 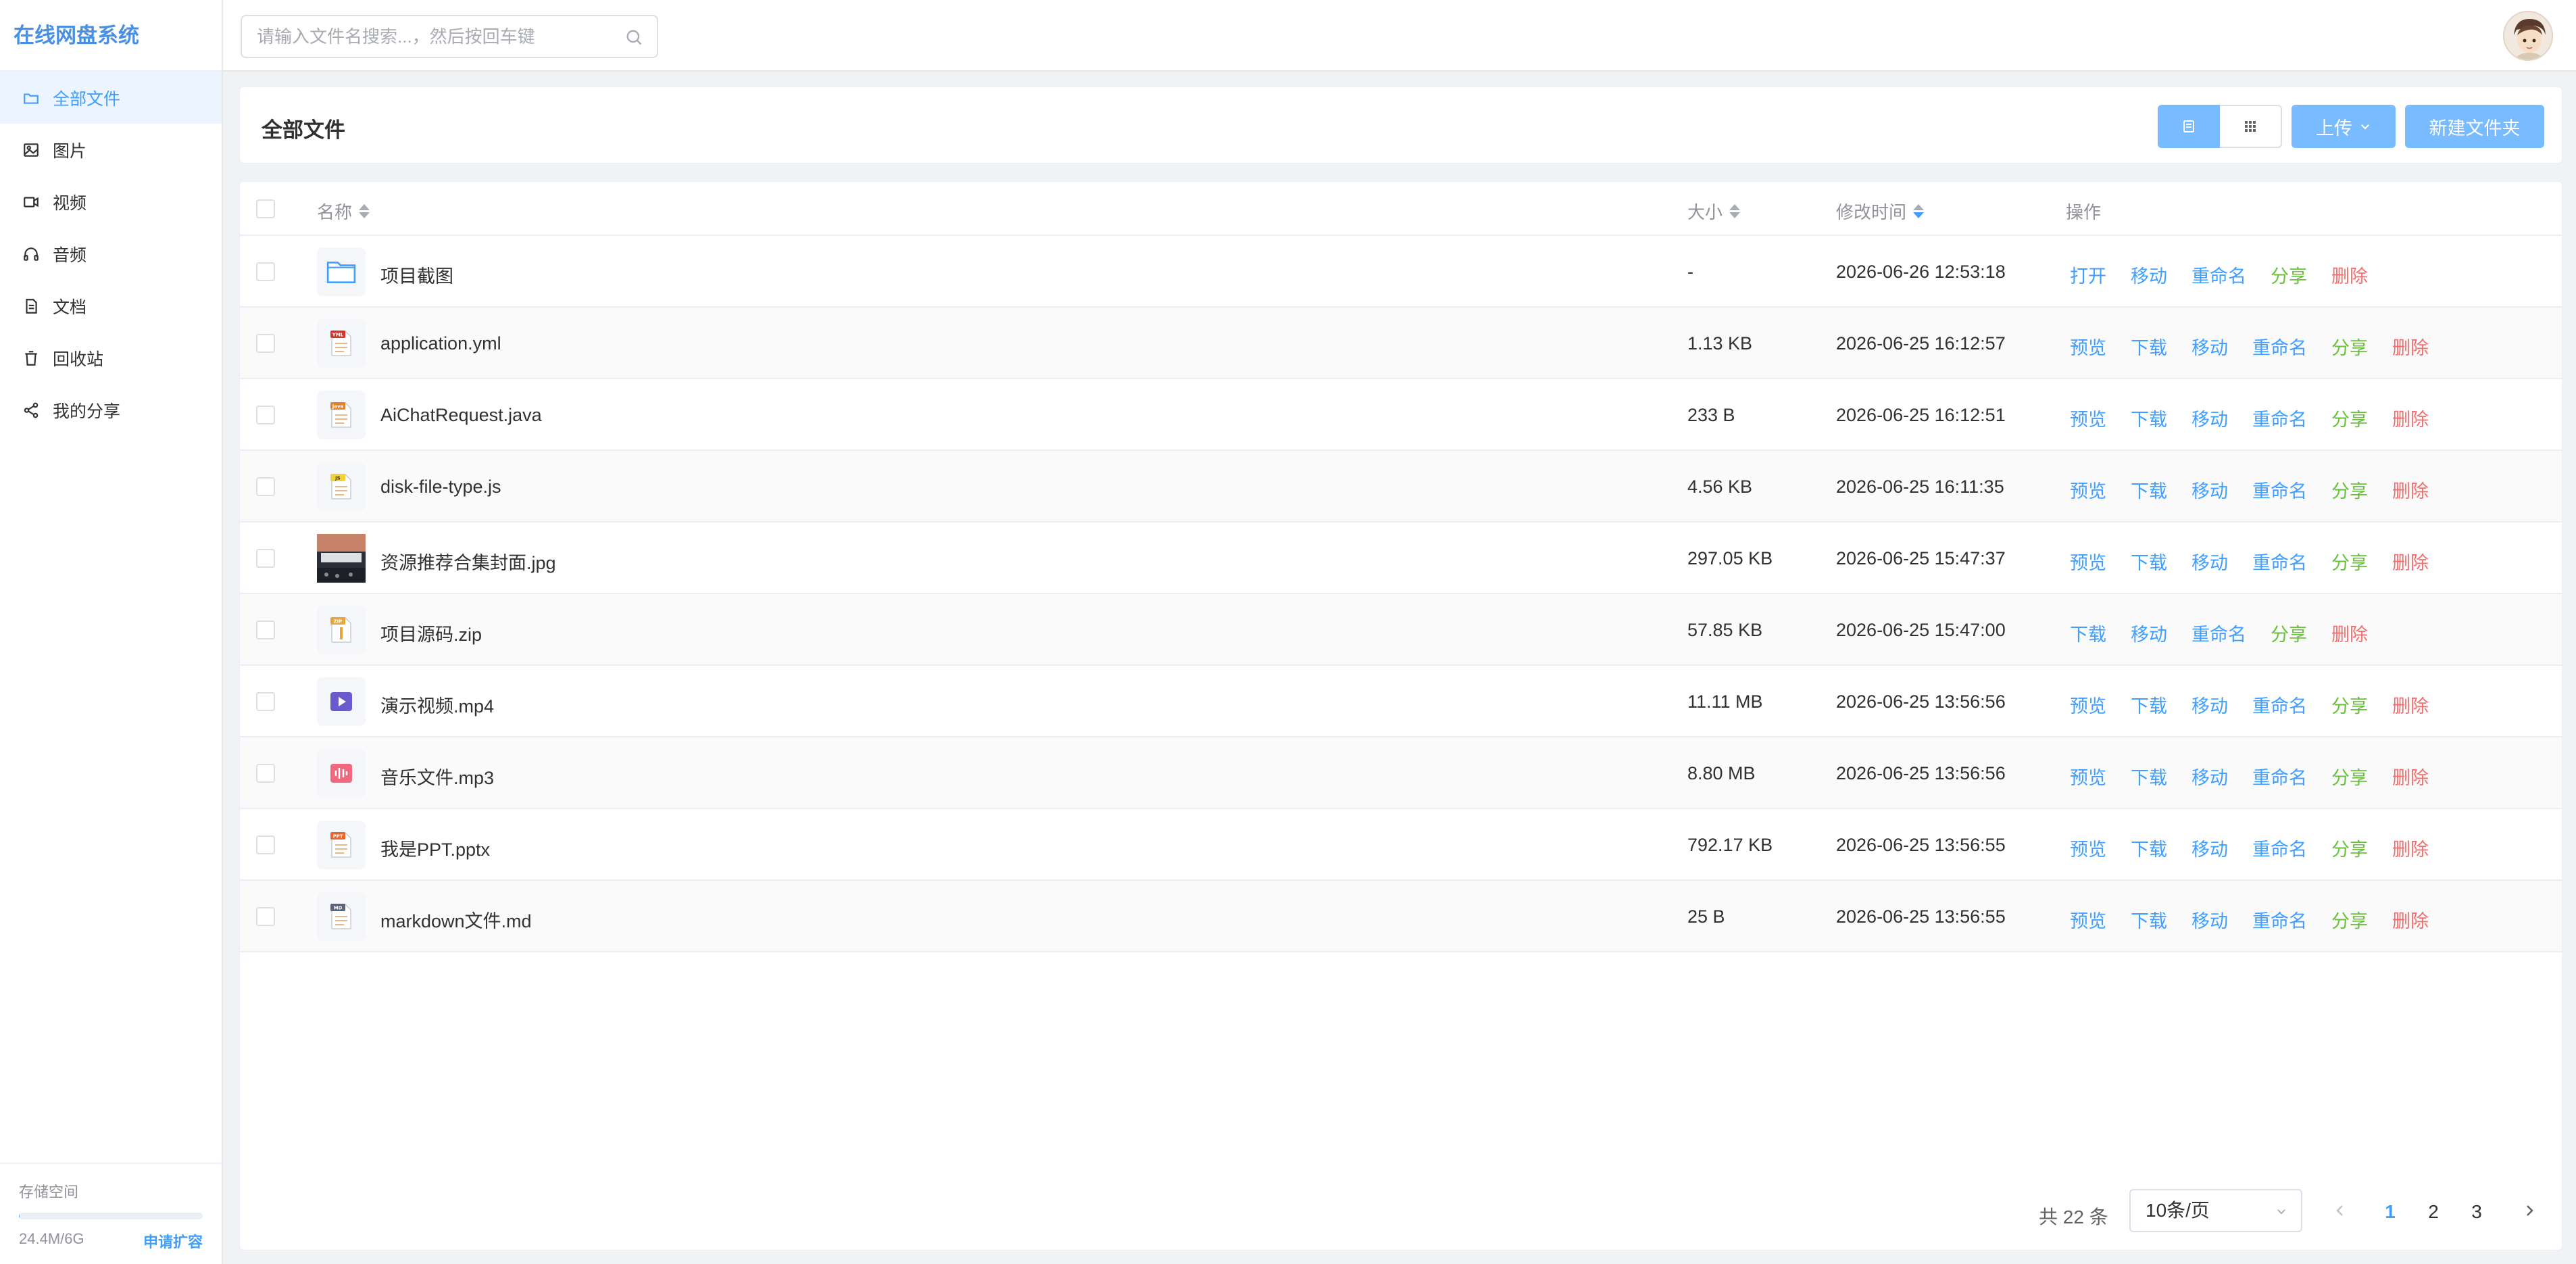 What do you see at coordinates (441, 487) in the screenshot?
I see `file-name: disk-file-type.js` at bounding box center [441, 487].